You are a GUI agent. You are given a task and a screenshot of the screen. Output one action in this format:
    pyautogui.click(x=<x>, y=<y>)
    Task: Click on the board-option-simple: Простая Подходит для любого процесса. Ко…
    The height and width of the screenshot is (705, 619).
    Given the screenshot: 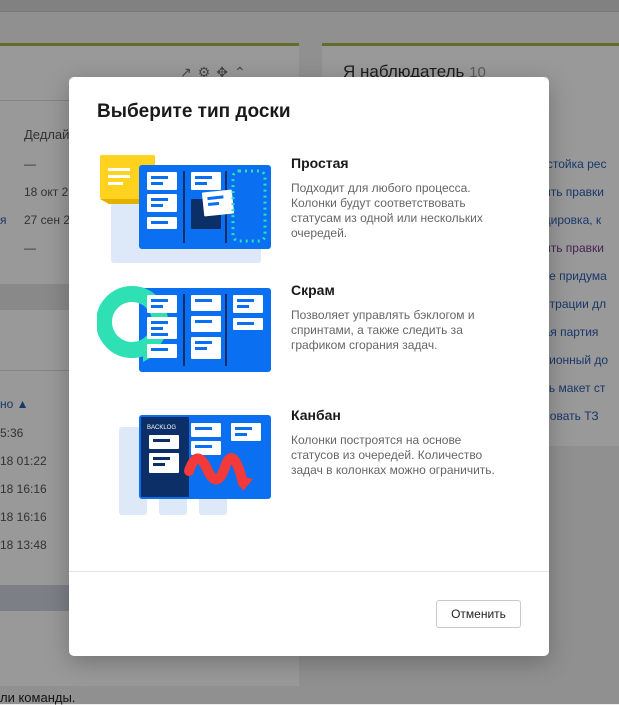 What is the action you would take?
    pyautogui.click(x=312, y=211)
    